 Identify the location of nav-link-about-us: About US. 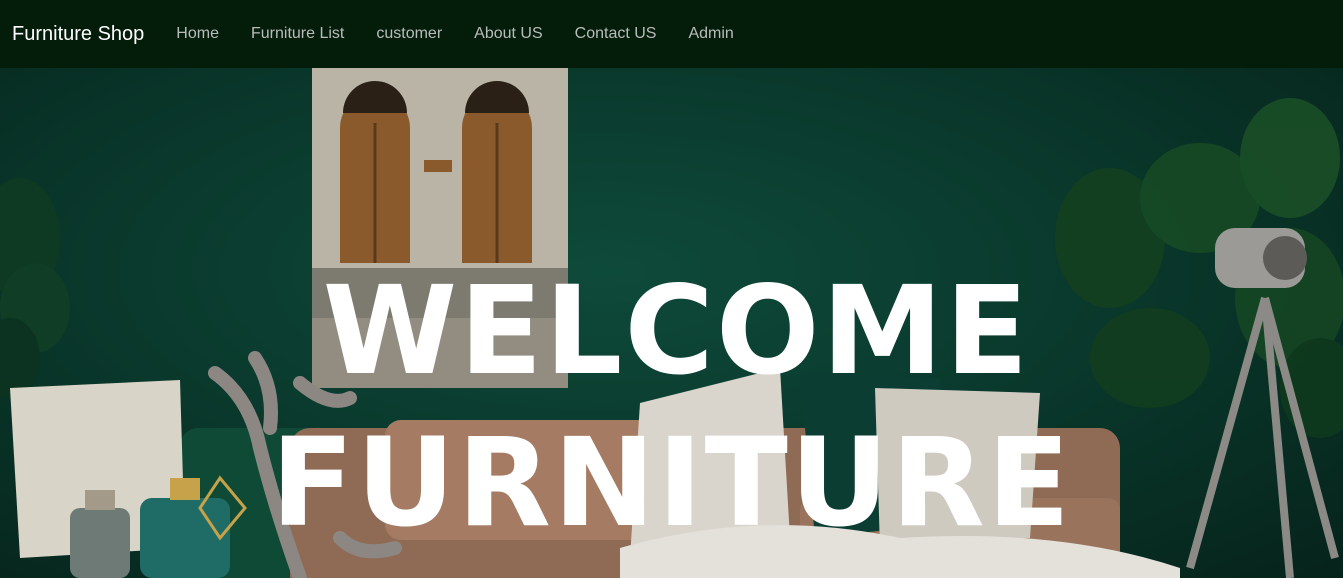
(508, 34).